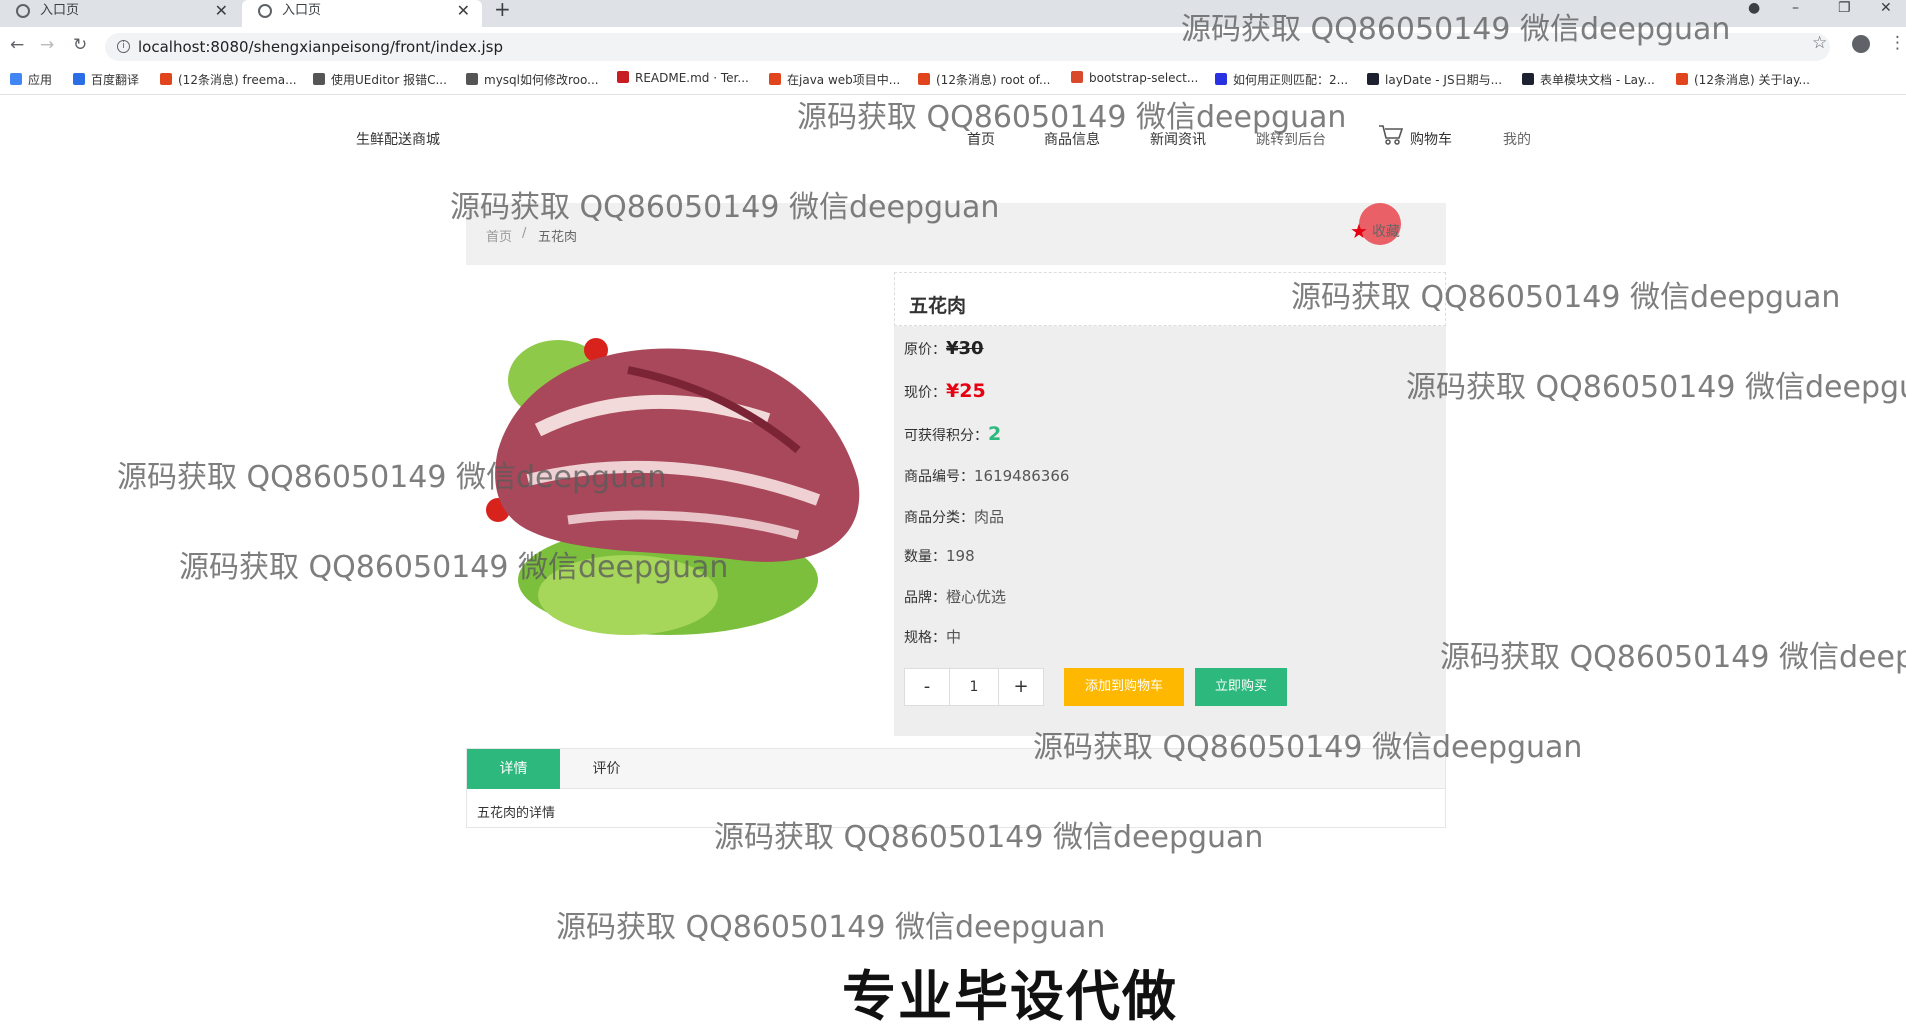 The width and height of the screenshot is (1906, 1031). I want to click on points-label: 可获得积分：, so click(946, 436).